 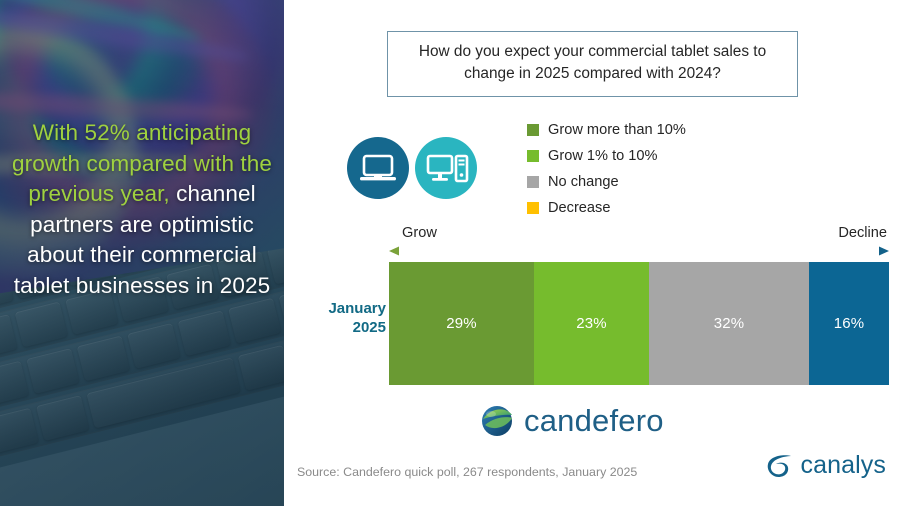 I want to click on bar-segment-no-change: 32%, so click(x=729, y=323).